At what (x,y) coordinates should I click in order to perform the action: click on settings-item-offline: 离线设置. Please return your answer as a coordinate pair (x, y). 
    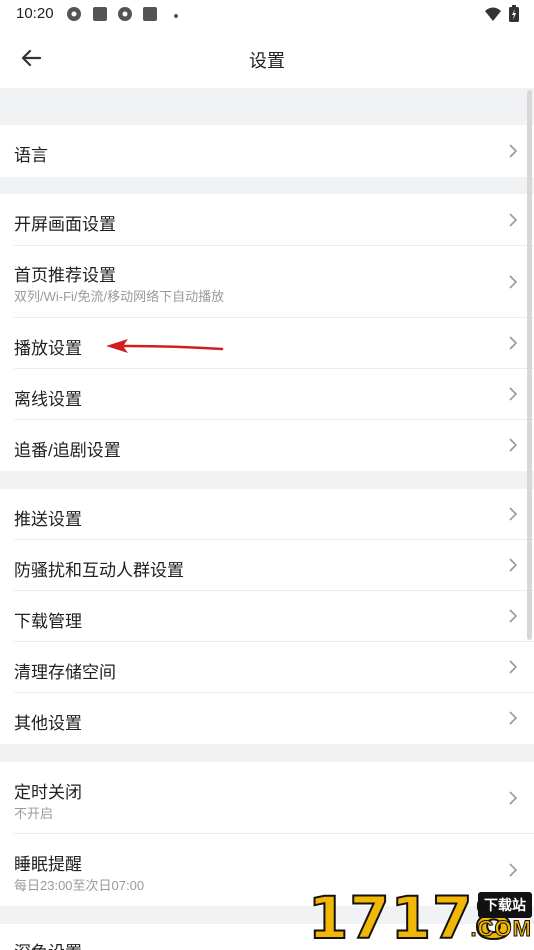
    Looking at the image, I should click on (267, 394).